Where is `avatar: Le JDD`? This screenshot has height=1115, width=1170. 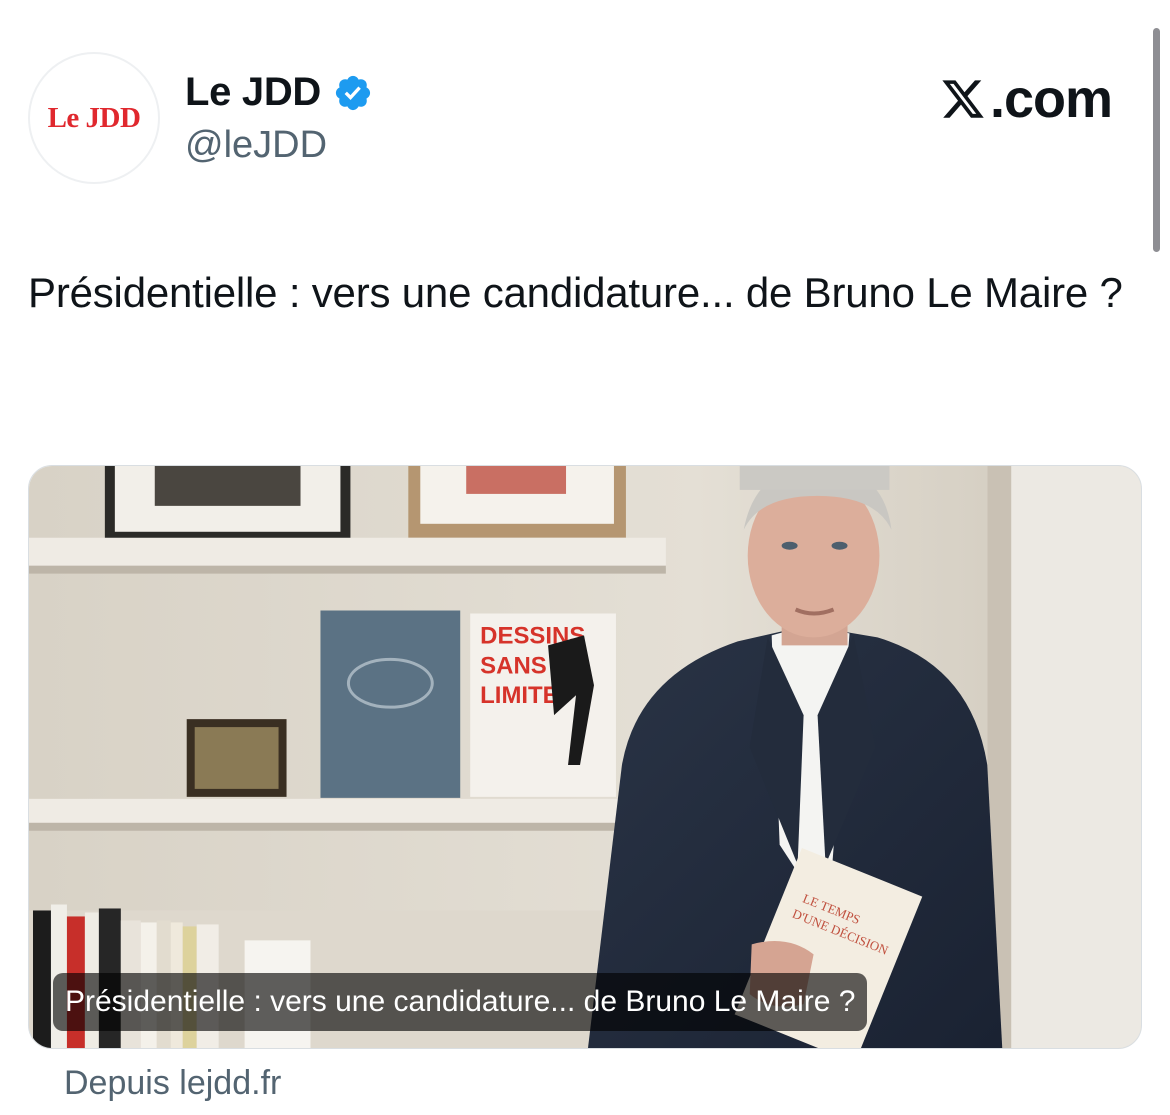 avatar: Le JDD is located at coordinates (94, 118).